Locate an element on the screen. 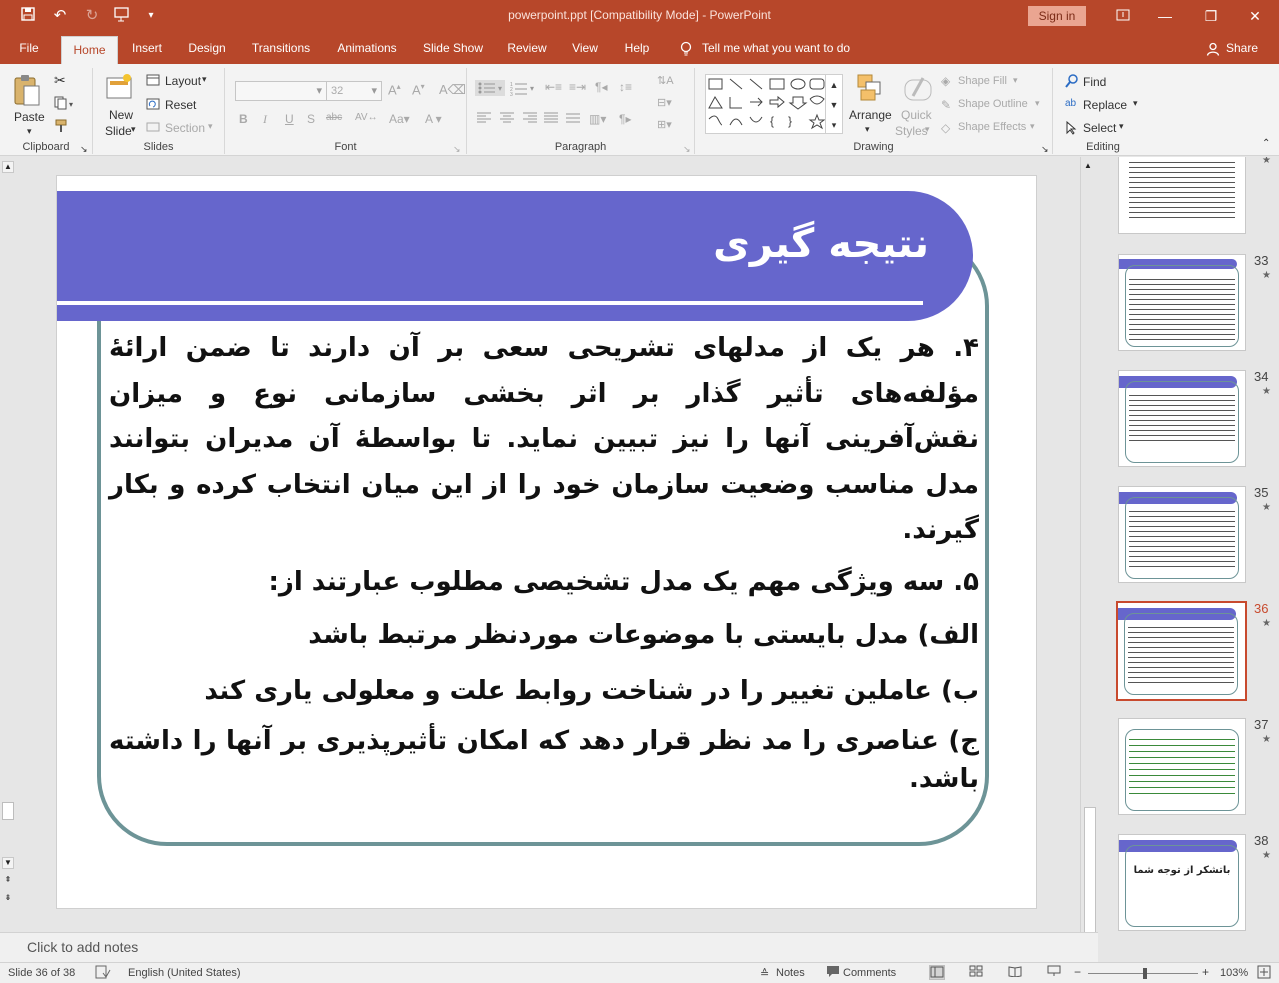 The image size is (1279, 983). slide-sorter-icon is located at coordinates (976, 972).